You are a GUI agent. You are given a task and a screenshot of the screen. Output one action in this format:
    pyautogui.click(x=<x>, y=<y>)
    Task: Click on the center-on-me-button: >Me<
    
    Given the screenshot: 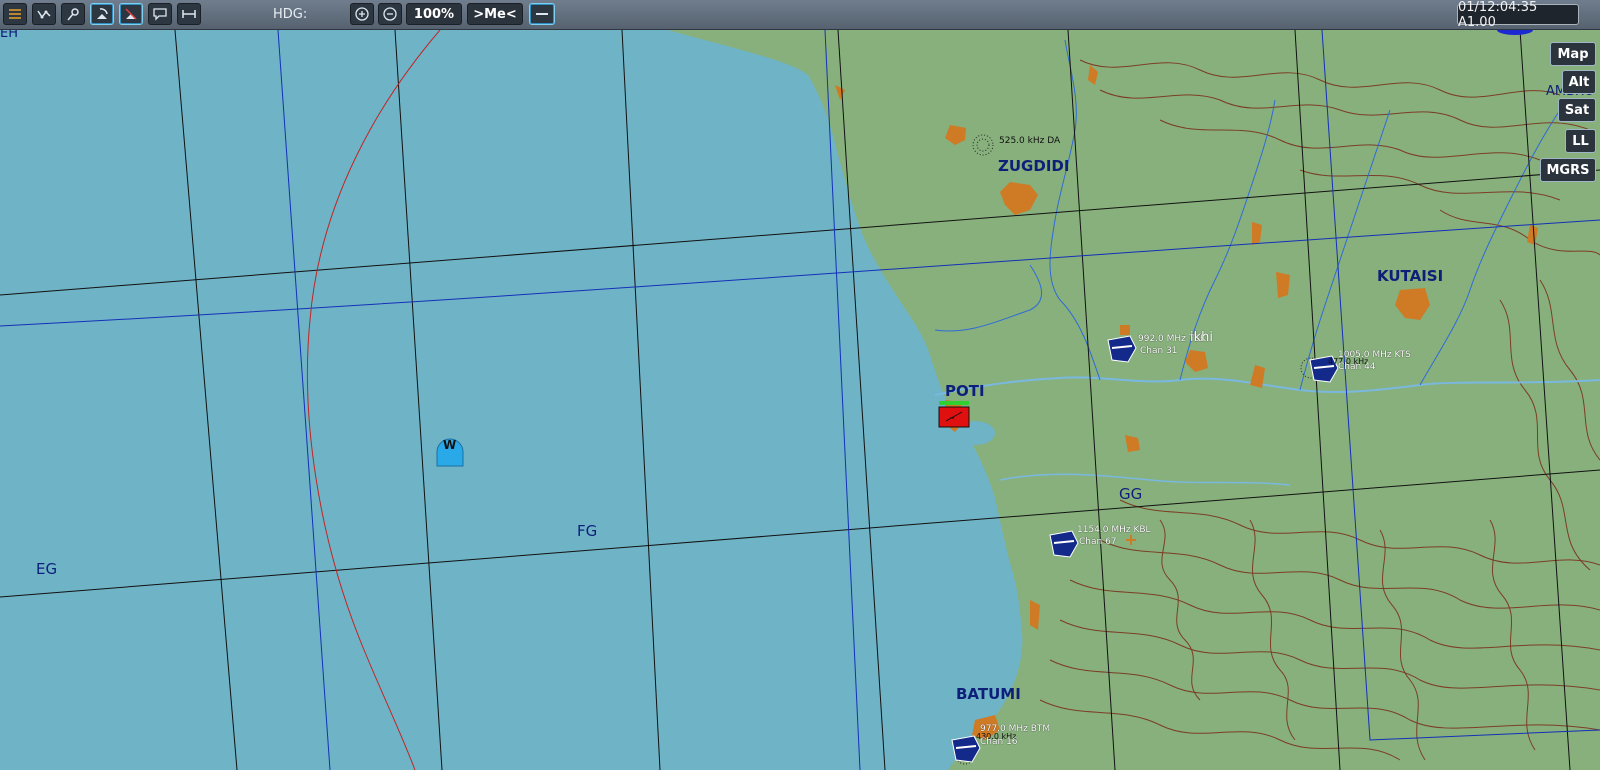 What is the action you would take?
    pyautogui.click(x=495, y=14)
    